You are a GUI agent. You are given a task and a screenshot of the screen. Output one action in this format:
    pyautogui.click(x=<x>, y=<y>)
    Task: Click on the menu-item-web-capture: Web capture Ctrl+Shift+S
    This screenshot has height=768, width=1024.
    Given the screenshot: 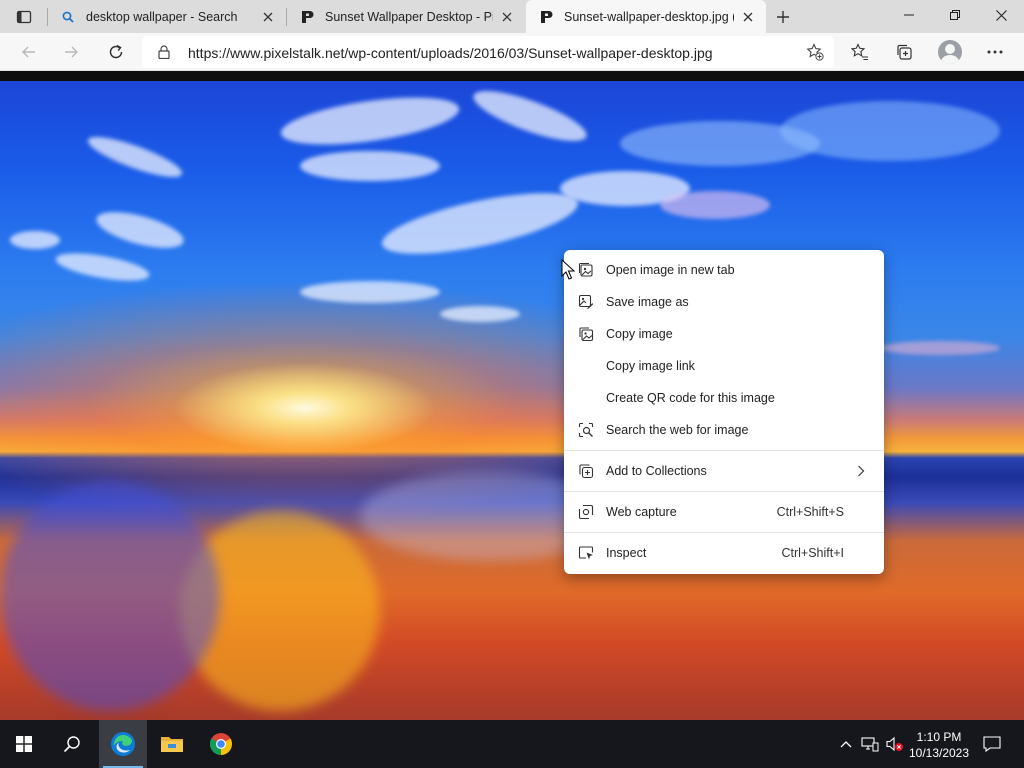 What is the action you would take?
    pyautogui.click(x=724, y=512)
    